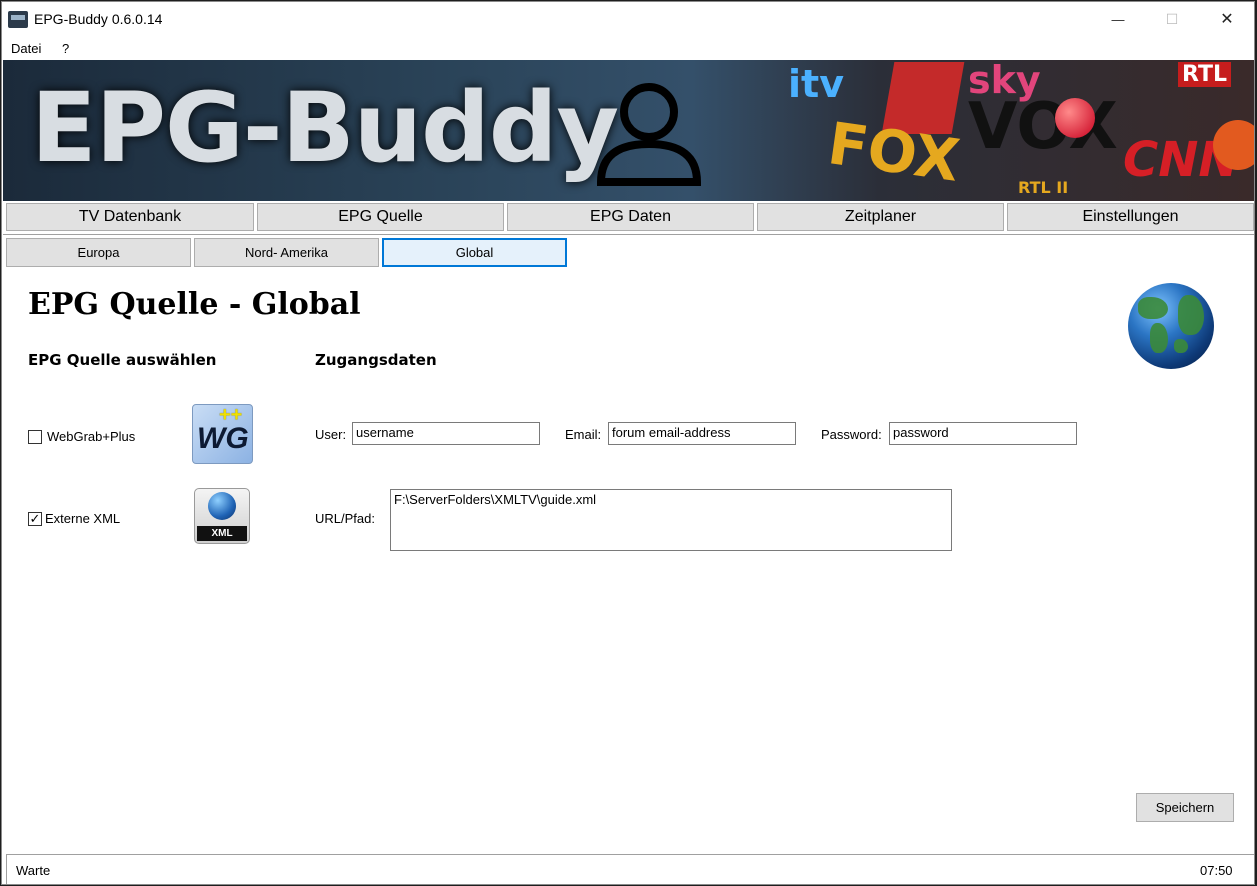 The width and height of the screenshot is (1257, 886). Describe the element at coordinates (122, 360) in the screenshot. I see `source-section-title: EPG Quelle auswählen` at that location.